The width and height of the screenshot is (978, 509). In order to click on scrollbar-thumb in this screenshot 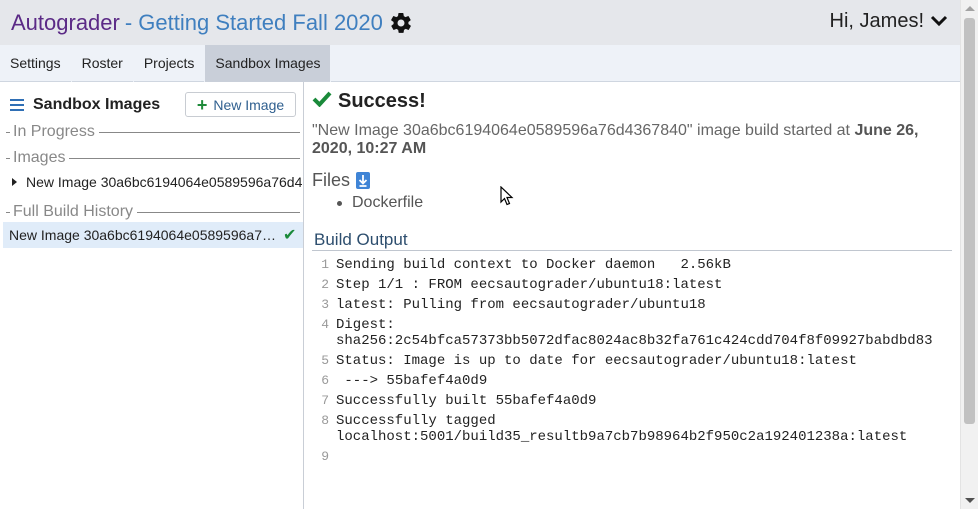, I will do `click(969, 221)`.